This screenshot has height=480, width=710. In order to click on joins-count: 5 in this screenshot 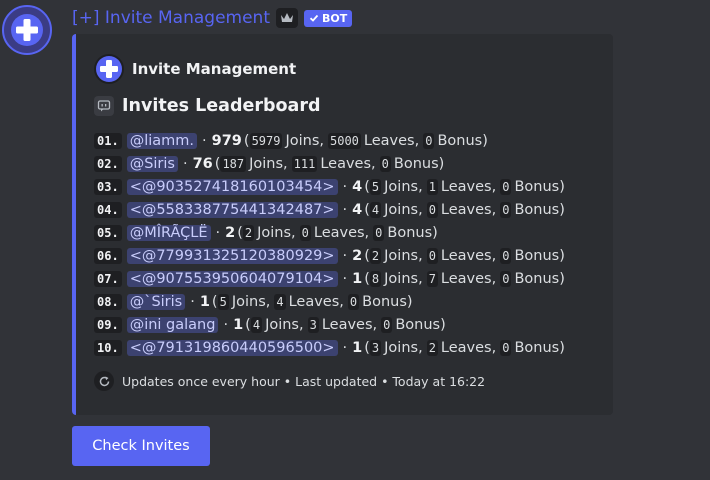, I will do `click(375, 186)`.